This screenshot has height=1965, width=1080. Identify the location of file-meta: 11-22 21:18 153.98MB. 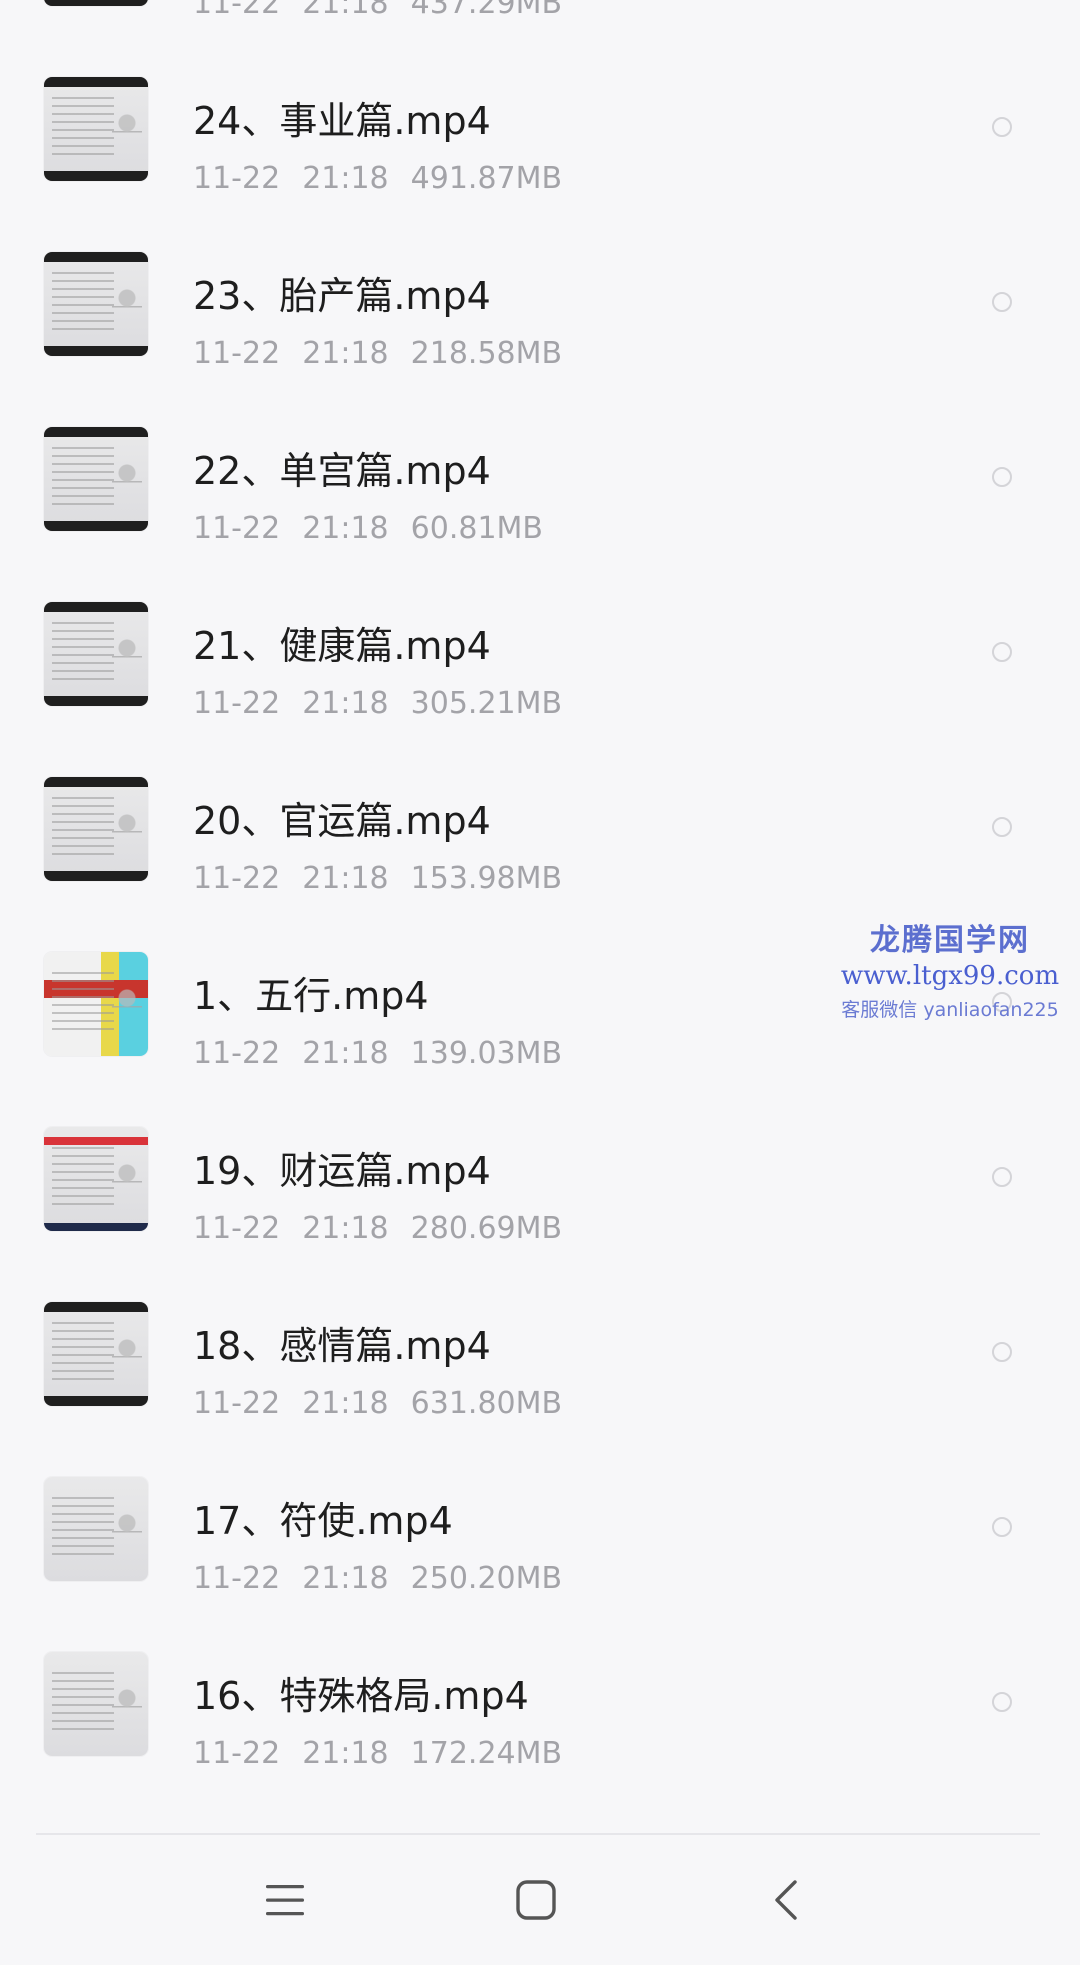
(388, 878).